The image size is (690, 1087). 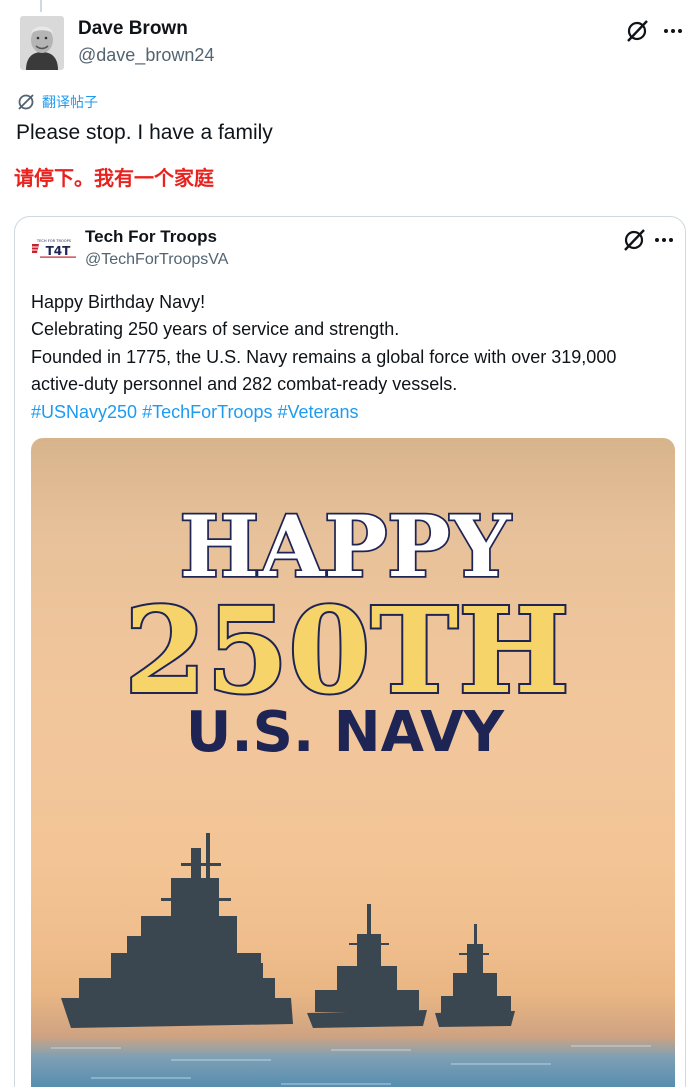 What do you see at coordinates (317, 412) in the screenshot?
I see `hashtag-link: #Veterans` at bounding box center [317, 412].